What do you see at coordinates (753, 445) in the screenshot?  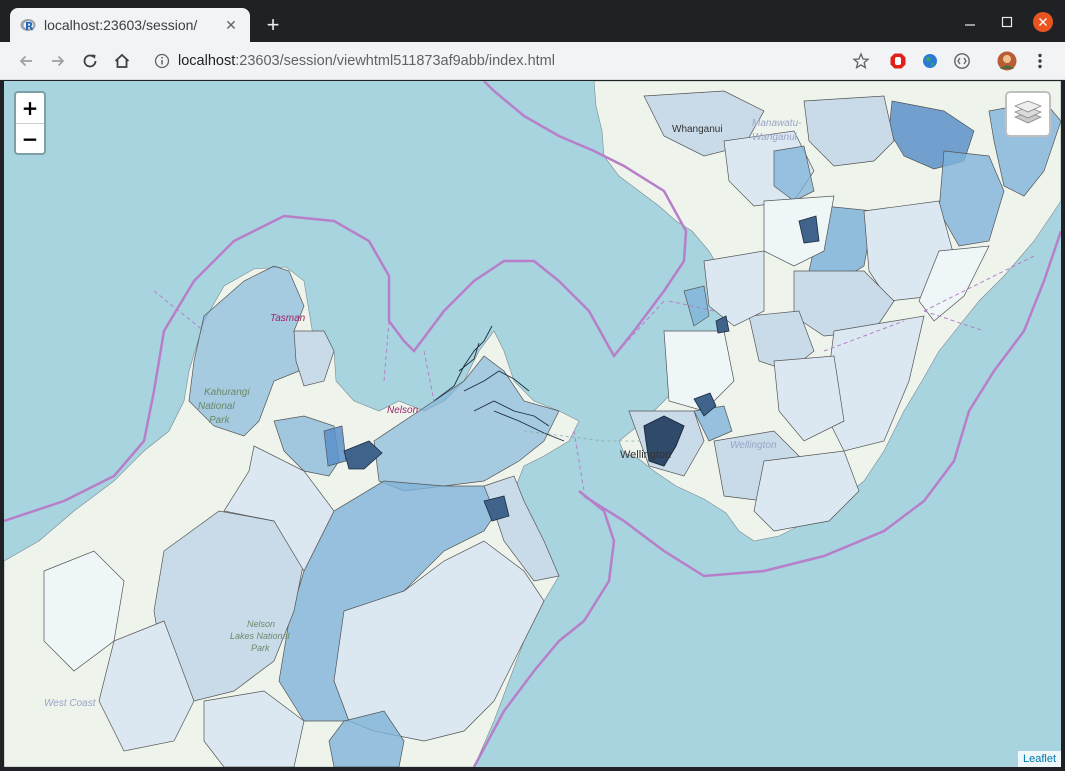 I see `label-wellington-region: Wellington` at bounding box center [753, 445].